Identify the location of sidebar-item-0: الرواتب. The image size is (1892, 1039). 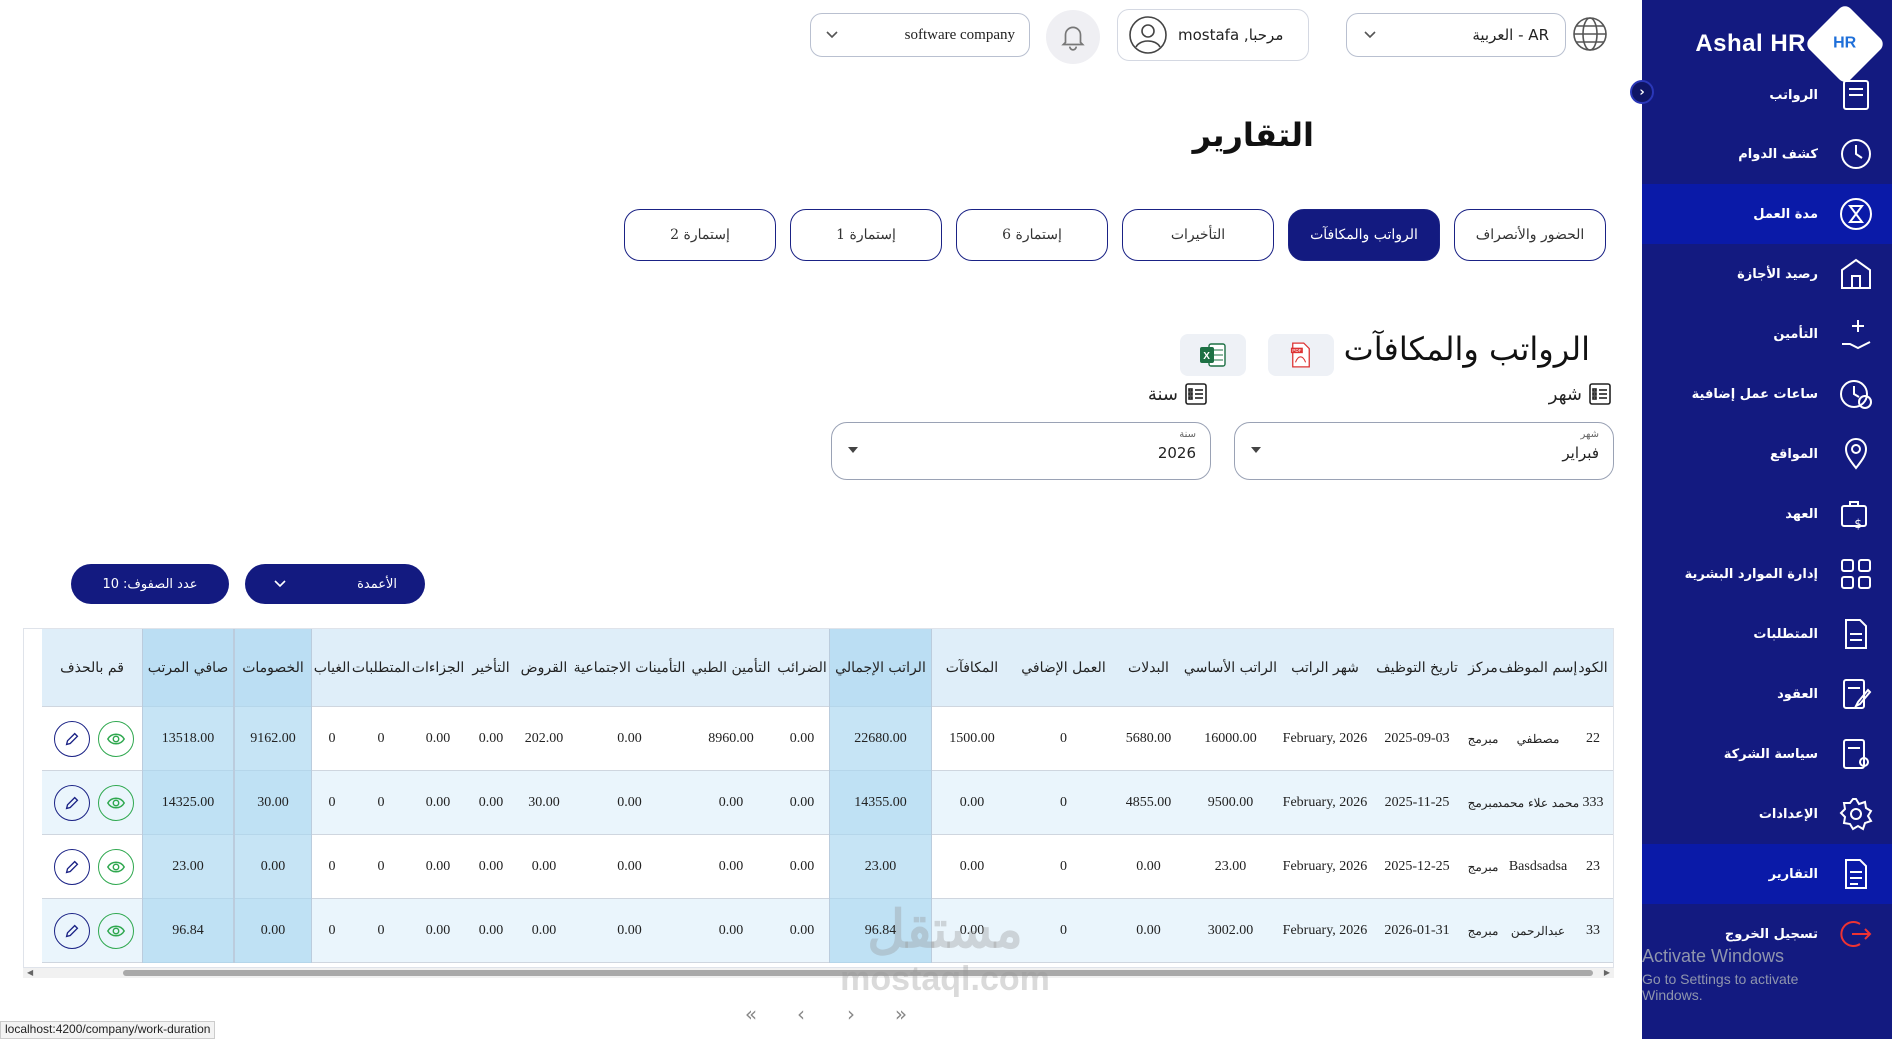
(1767, 95).